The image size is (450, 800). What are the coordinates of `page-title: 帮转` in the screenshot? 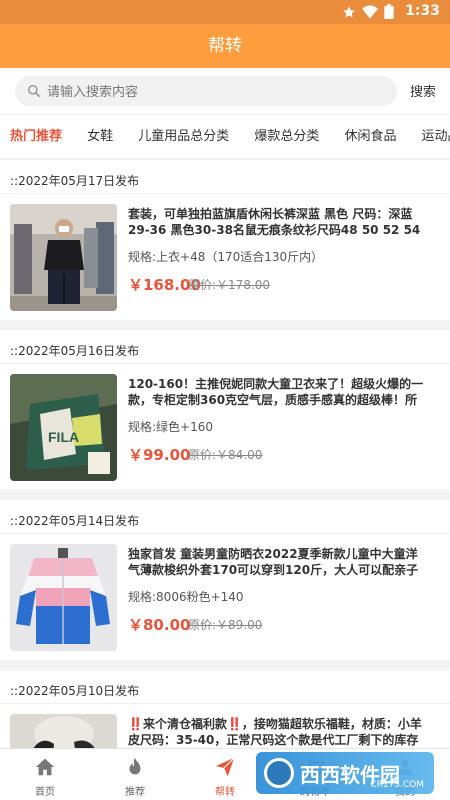 It's located at (225, 46).